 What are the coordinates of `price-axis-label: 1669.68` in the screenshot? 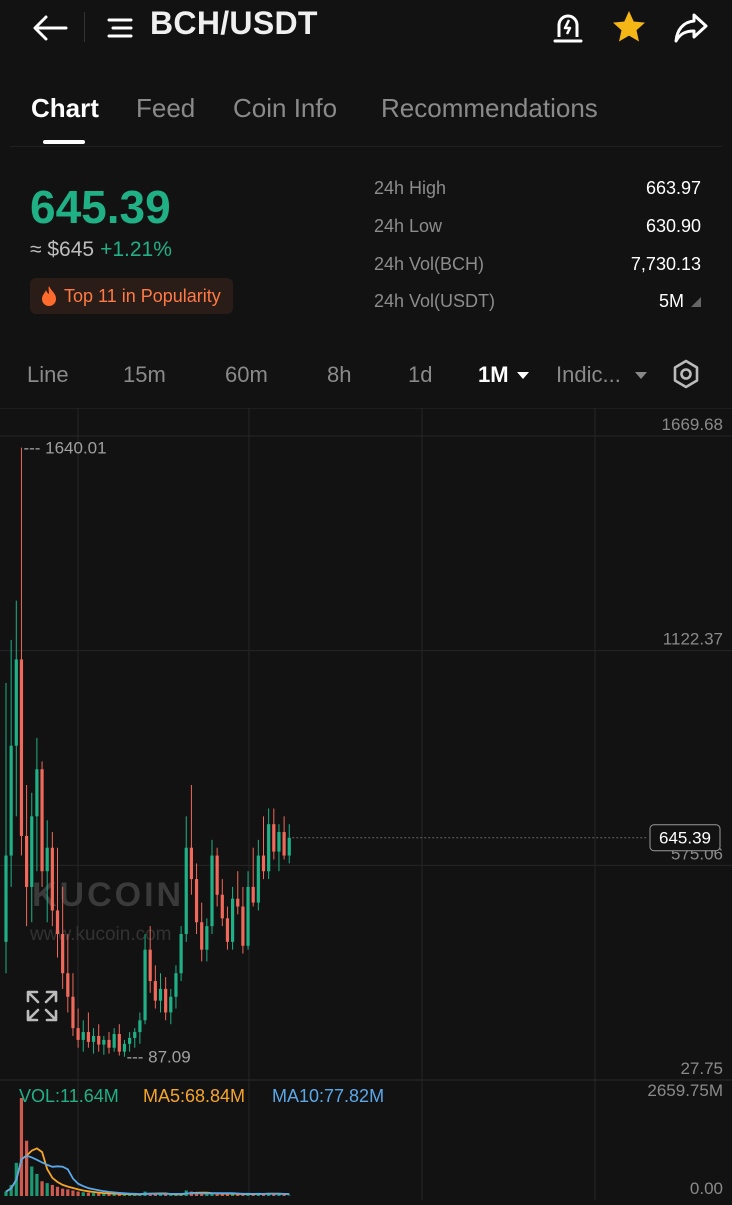 It's located at (692, 424).